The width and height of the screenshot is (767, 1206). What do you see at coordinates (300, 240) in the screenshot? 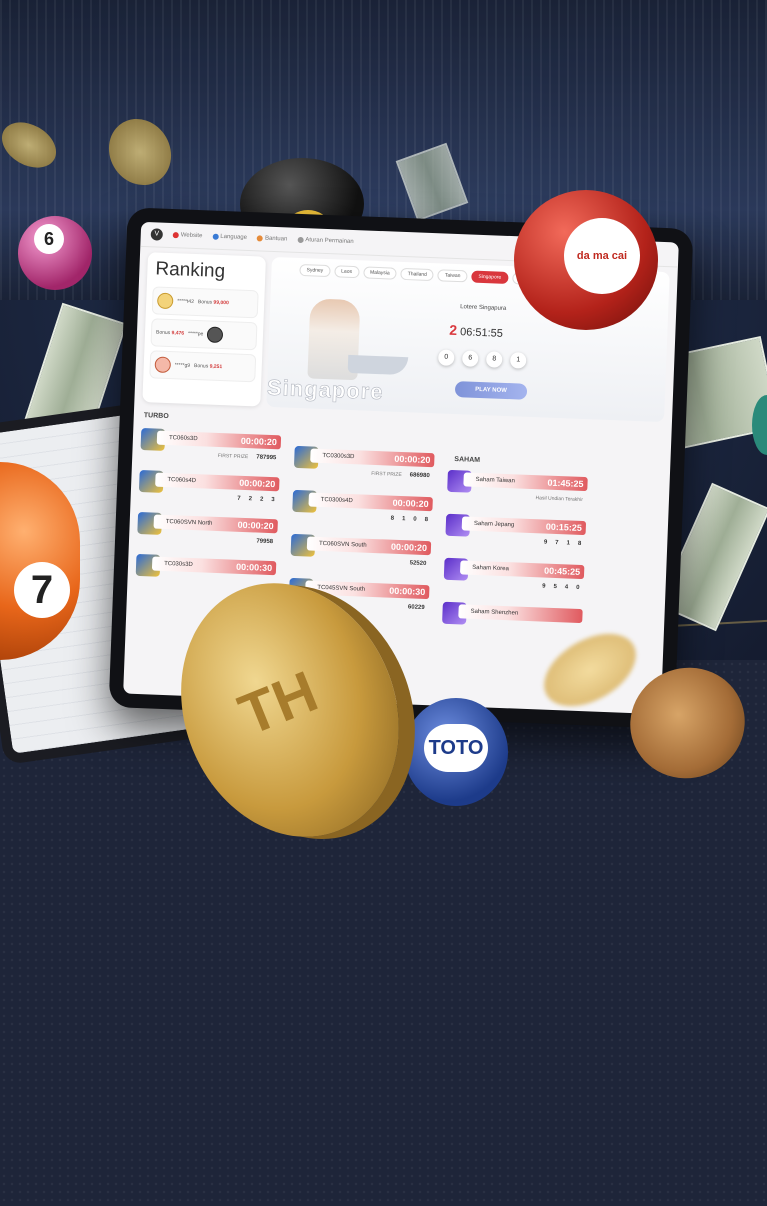
I see `rules-icon` at bounding box center [300, 240].